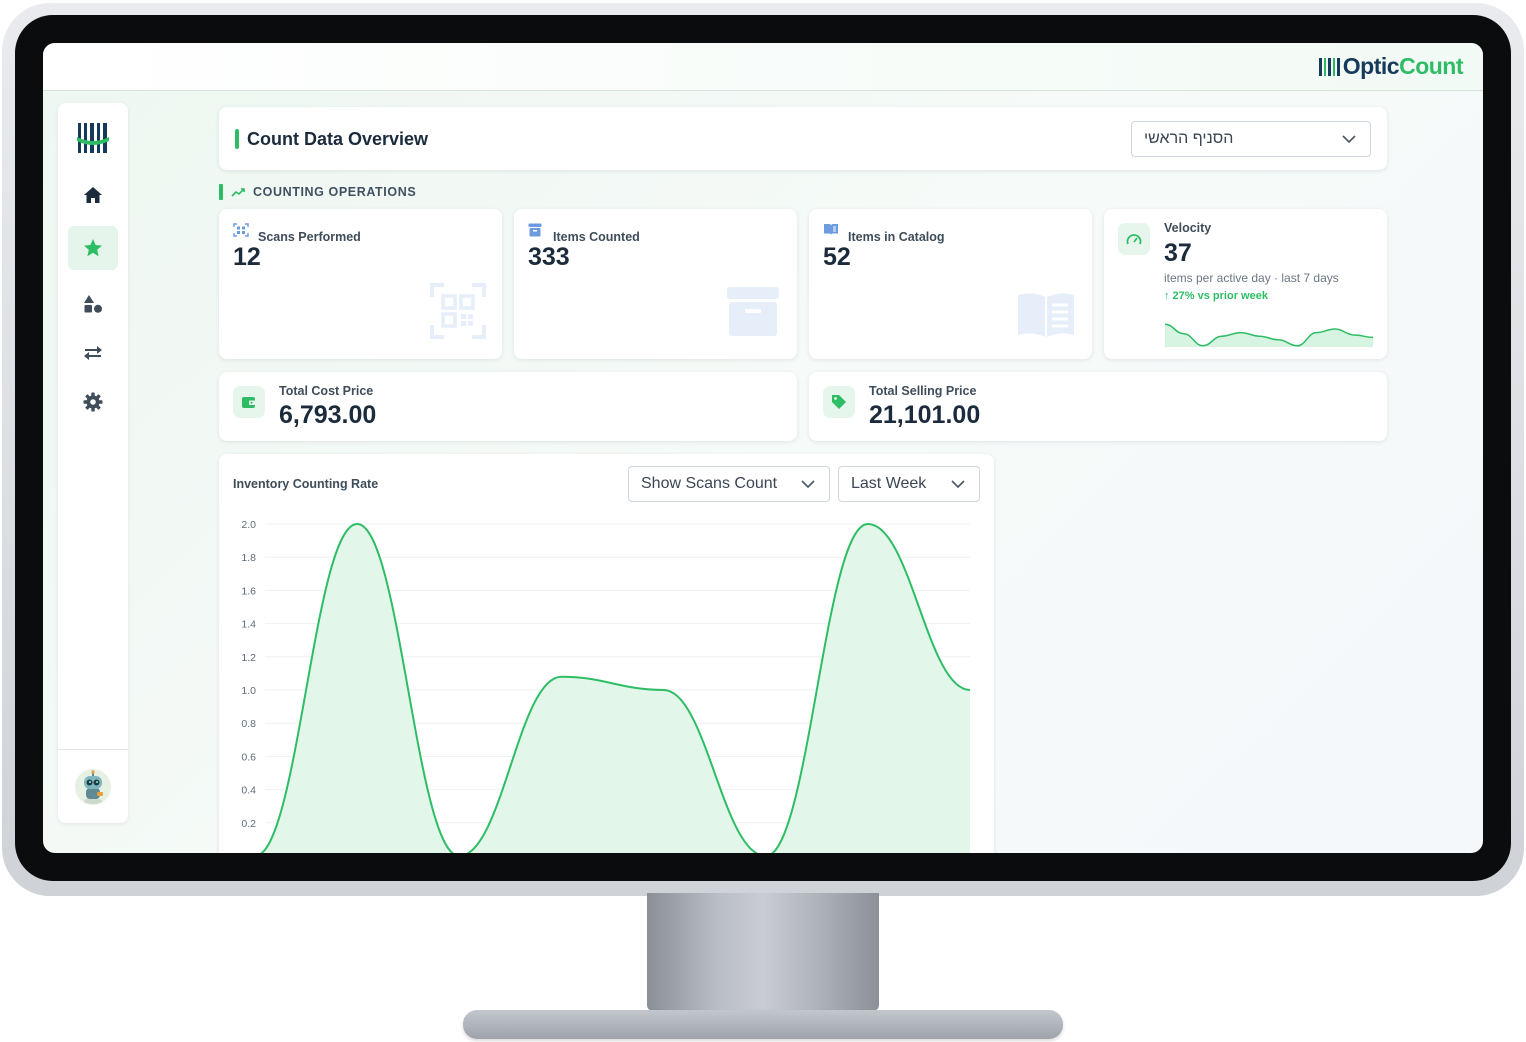 The width and height of the screenshot is (1526, 1042). I want to click on y-tick-label: 1.4, so click(248, 625).